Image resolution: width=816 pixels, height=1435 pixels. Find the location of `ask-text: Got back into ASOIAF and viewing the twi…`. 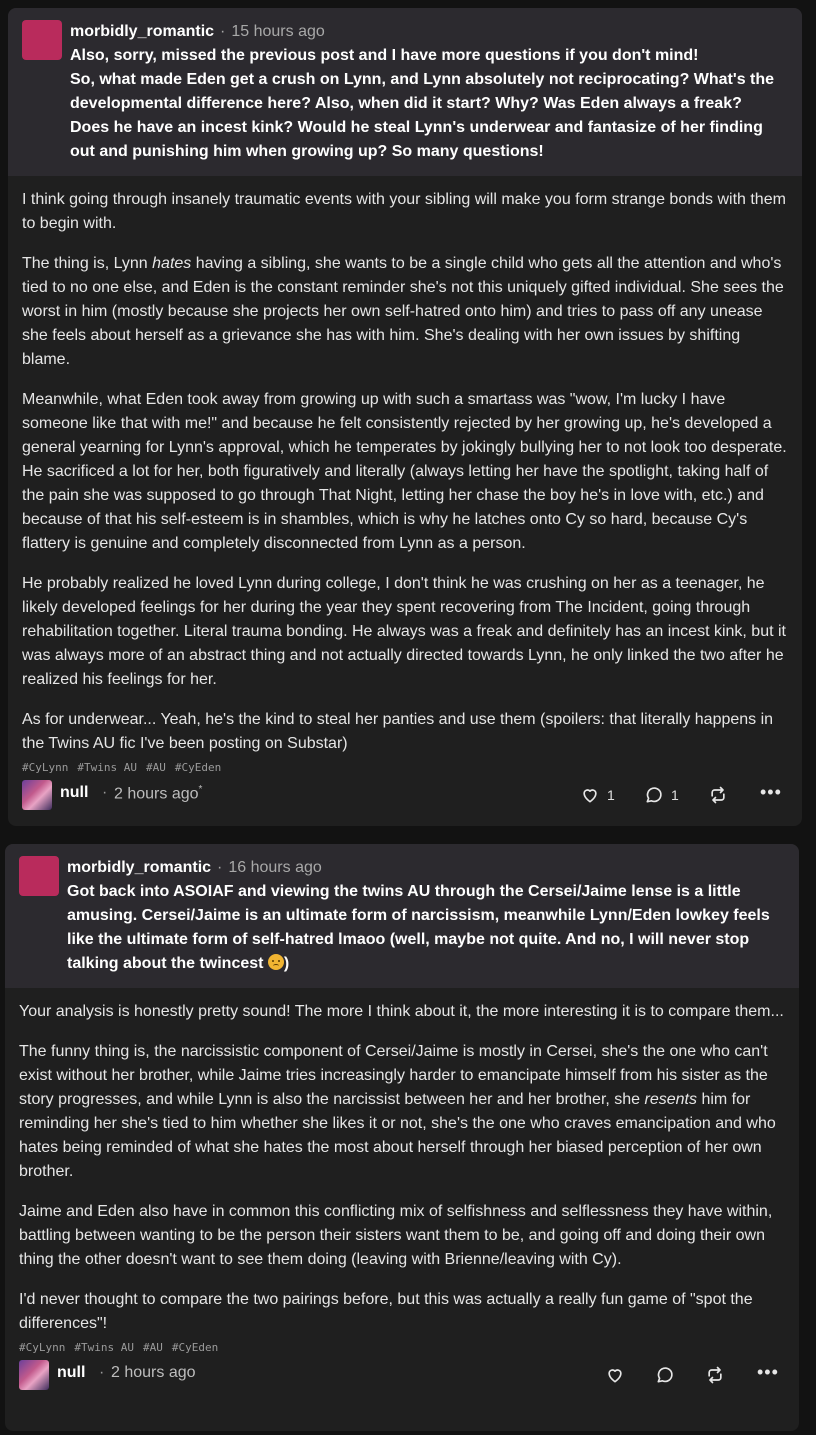

ask-text: Got back into ASOIAF and viewing the twi… is located at coordinates (424, 928).